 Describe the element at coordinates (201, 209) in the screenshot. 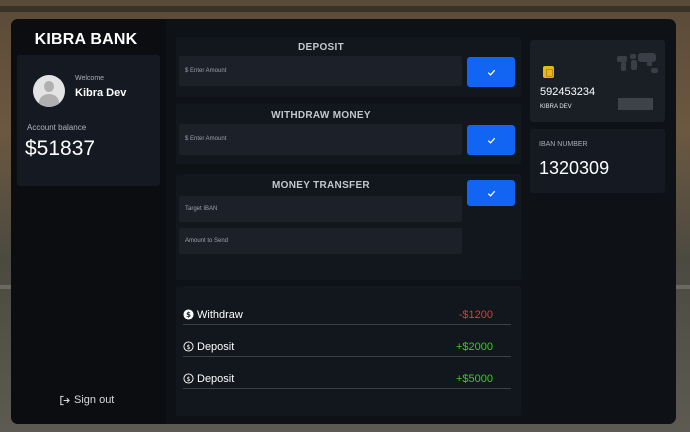

I see `target-iban-placeholder: Target IBAN` at that location.